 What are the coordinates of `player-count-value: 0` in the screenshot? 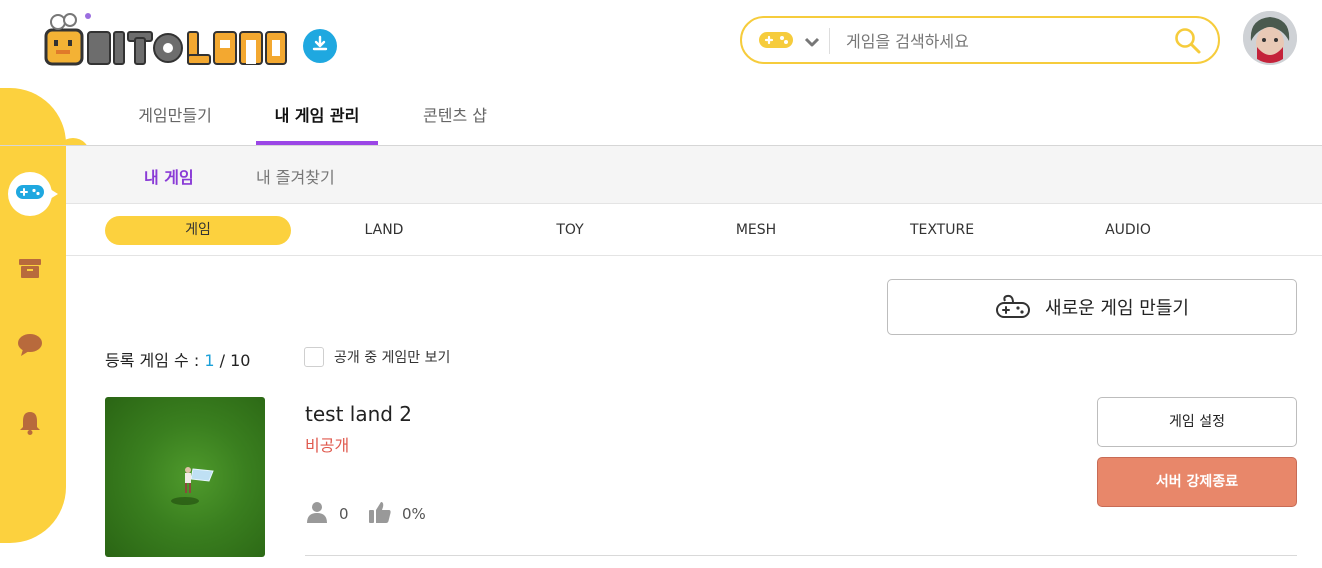 It's located at (344, 514).